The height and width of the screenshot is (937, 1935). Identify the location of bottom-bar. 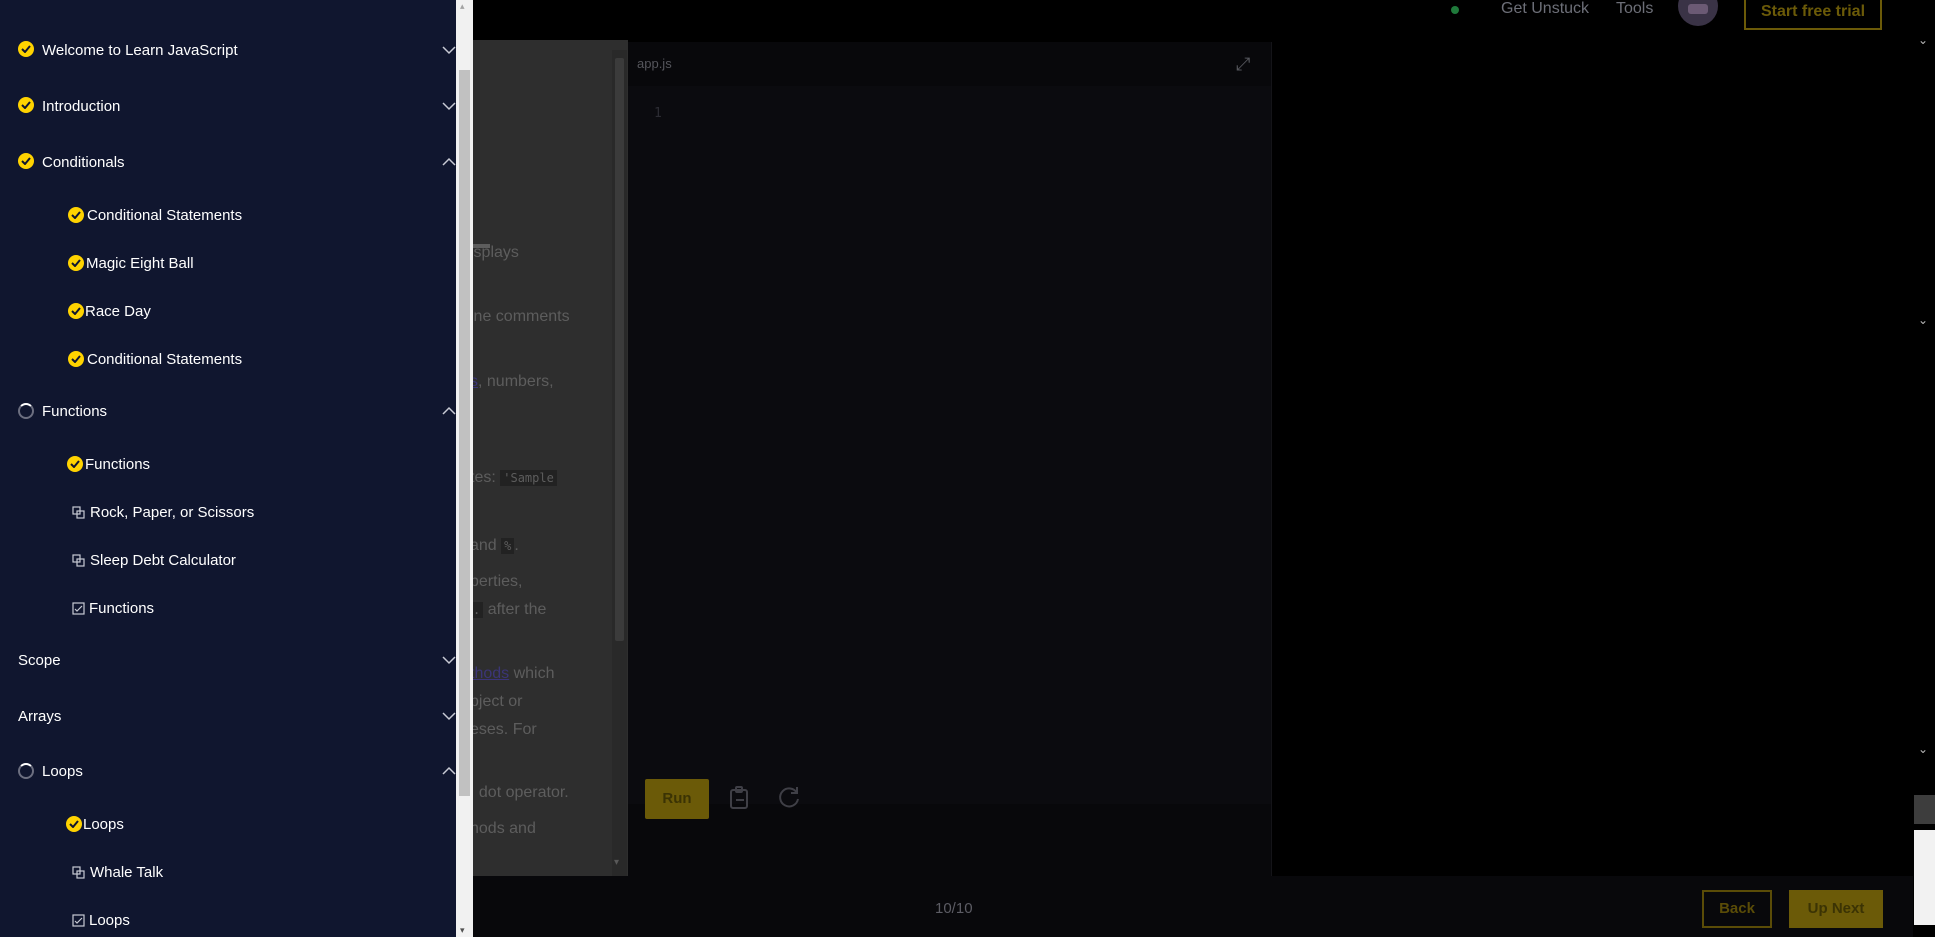
(1184, 906).